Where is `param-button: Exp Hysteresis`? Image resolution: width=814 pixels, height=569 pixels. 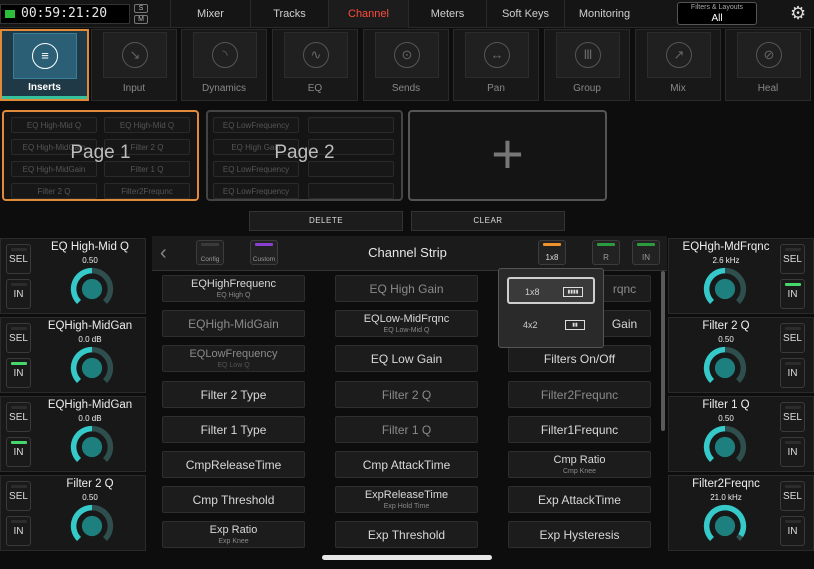
param-button: Exp Hysteresis is located at coordinates (579, 535).